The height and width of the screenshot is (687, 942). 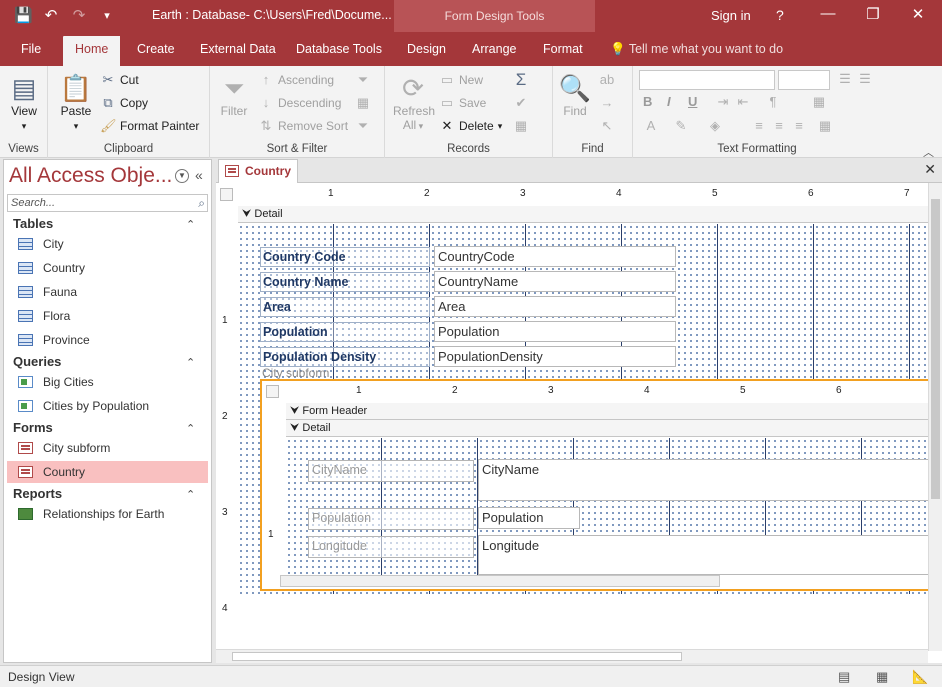 What do you see at coordinates (647, 101) in the screenshot?
I see `bold-button: B` at bounding box center [647, 101].